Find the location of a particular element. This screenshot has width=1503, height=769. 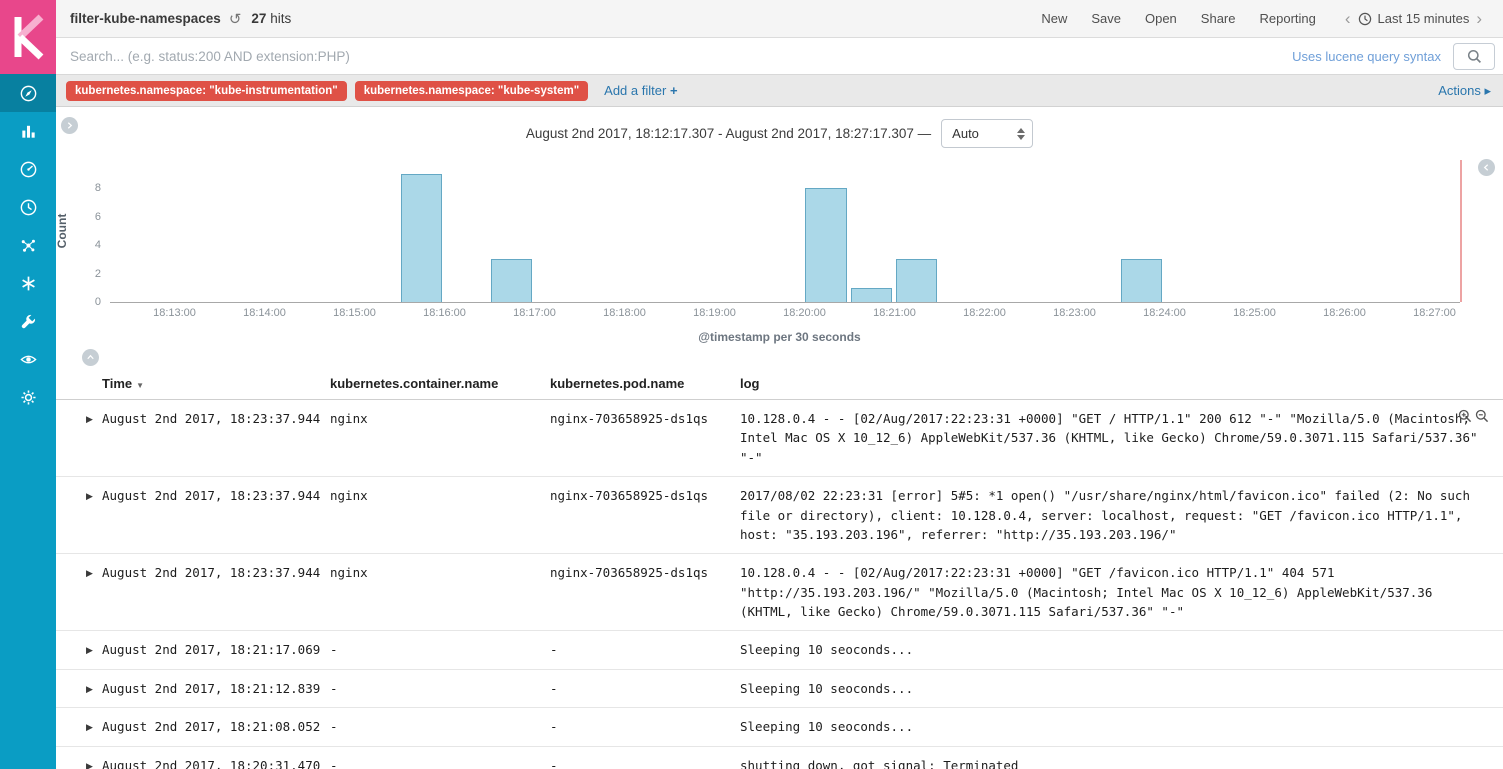

zoom-in-icon is located at coordinates (1465, 416).